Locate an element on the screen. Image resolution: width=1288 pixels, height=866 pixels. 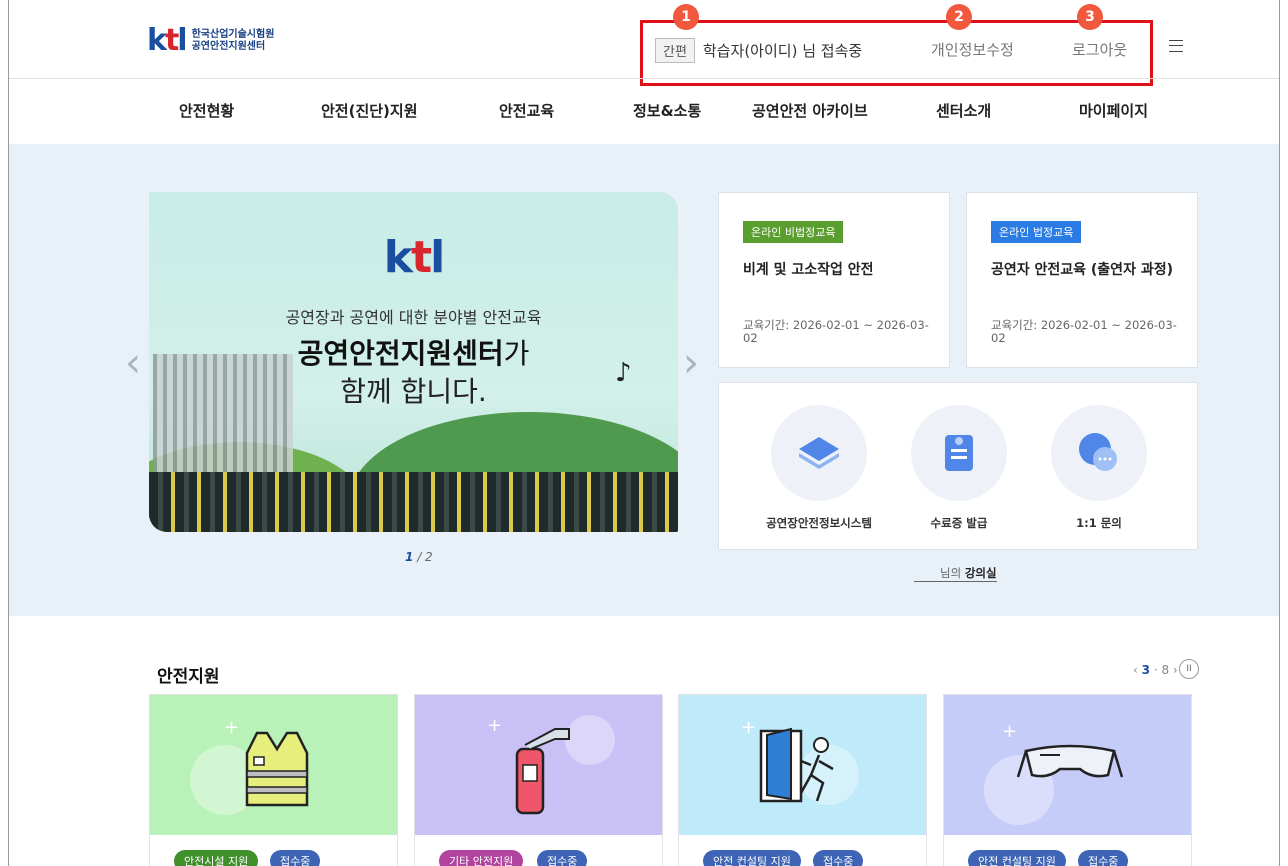
support-type-pill: 안전시설 지원 is located at coordinates (216, 858).